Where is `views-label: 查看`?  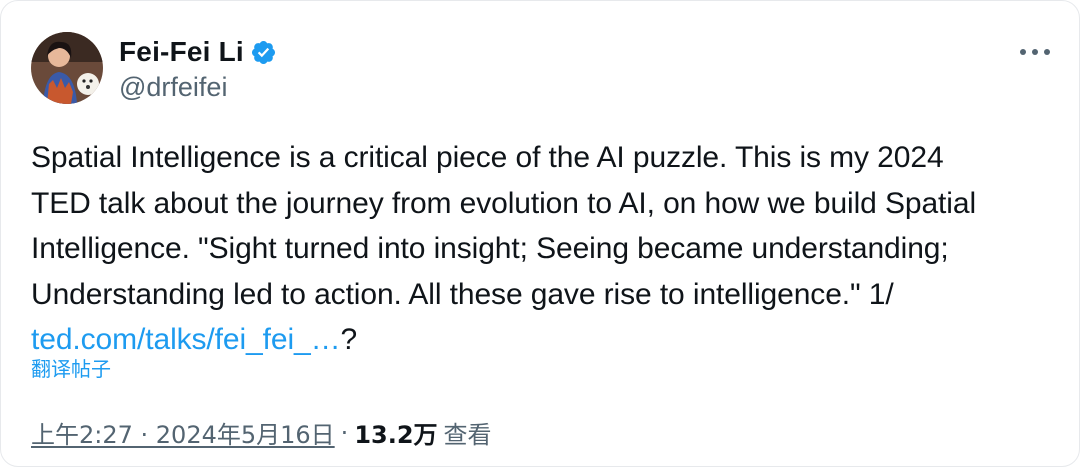
views-label: 查看 is located at coordinates (467, 435).